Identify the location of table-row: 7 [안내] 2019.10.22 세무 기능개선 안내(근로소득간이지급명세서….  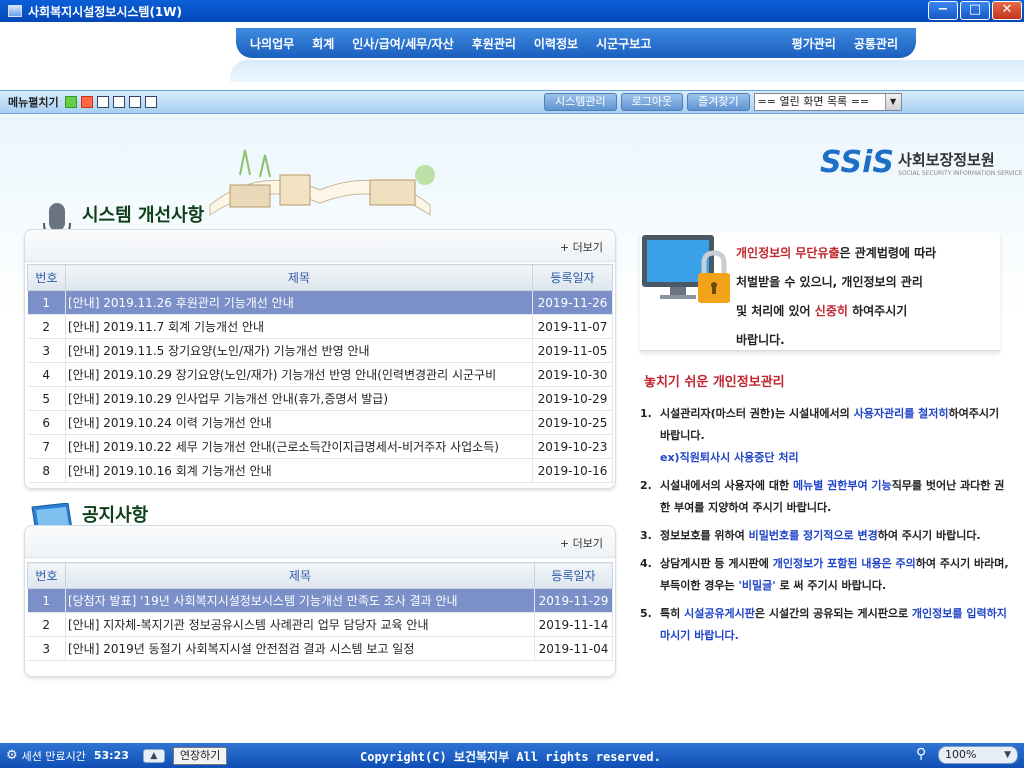
(320, 446).